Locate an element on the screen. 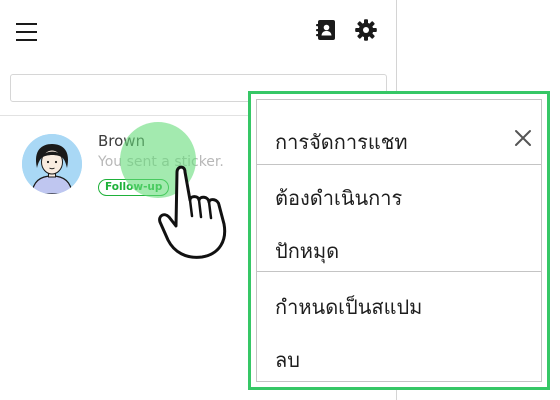 The image size is (560, 400). menu-item-mark-spam: กำหนดเป็นสแปม is located at coordinates (348, 307).